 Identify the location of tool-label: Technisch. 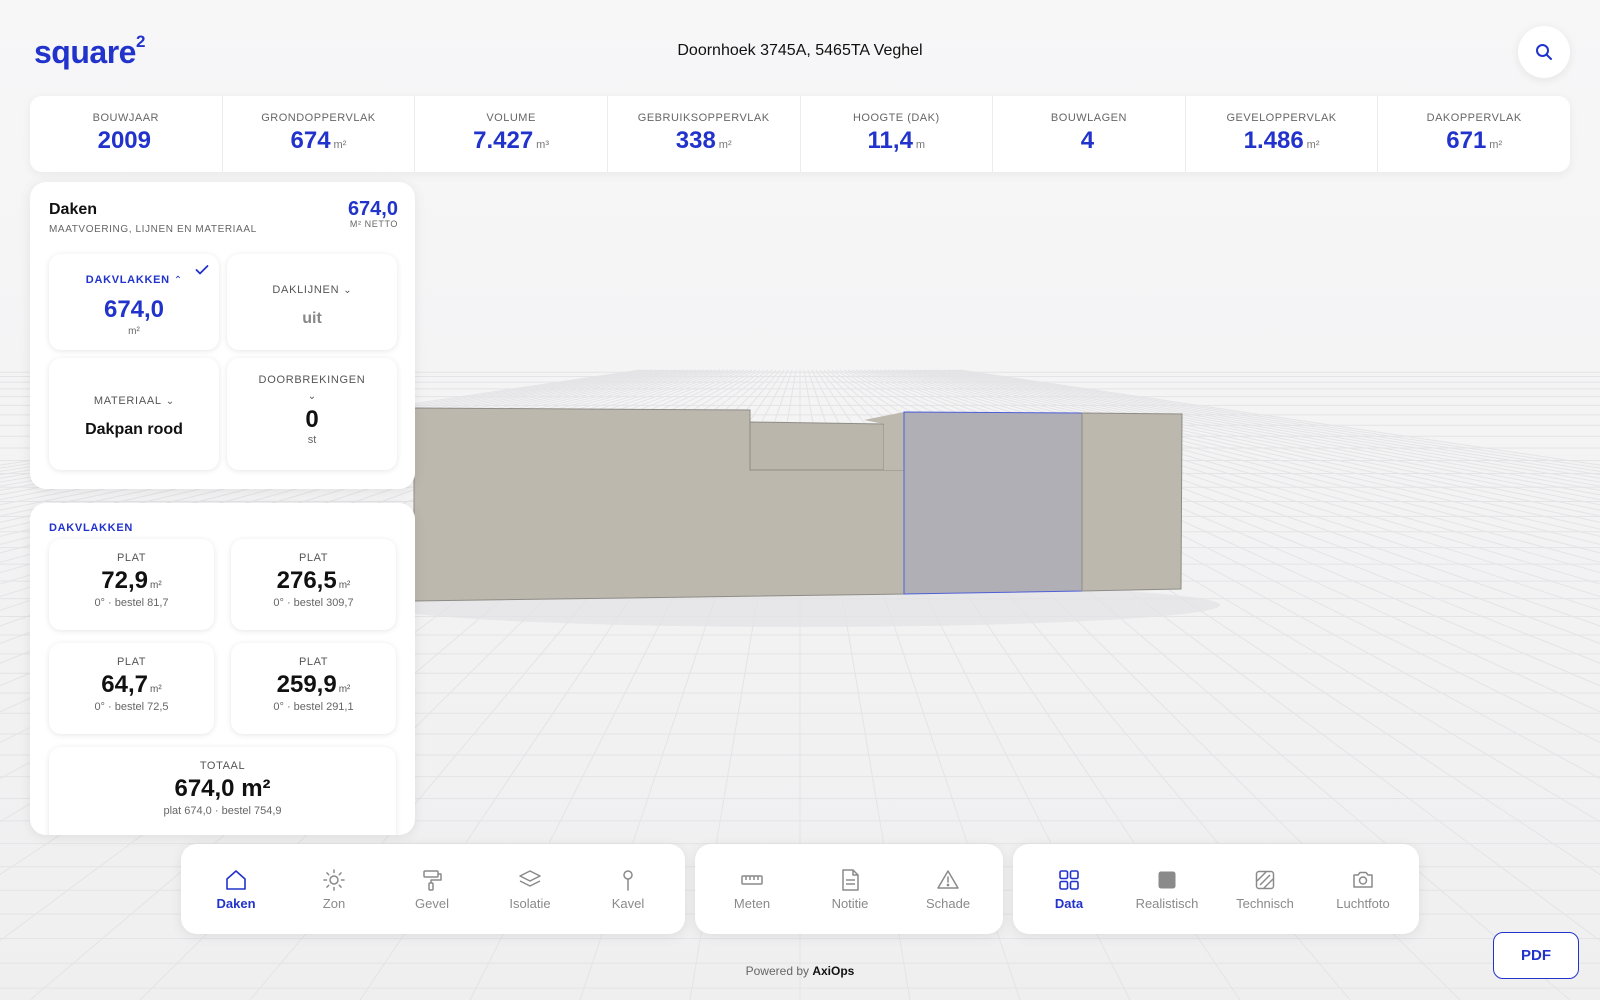
(1265, 903).